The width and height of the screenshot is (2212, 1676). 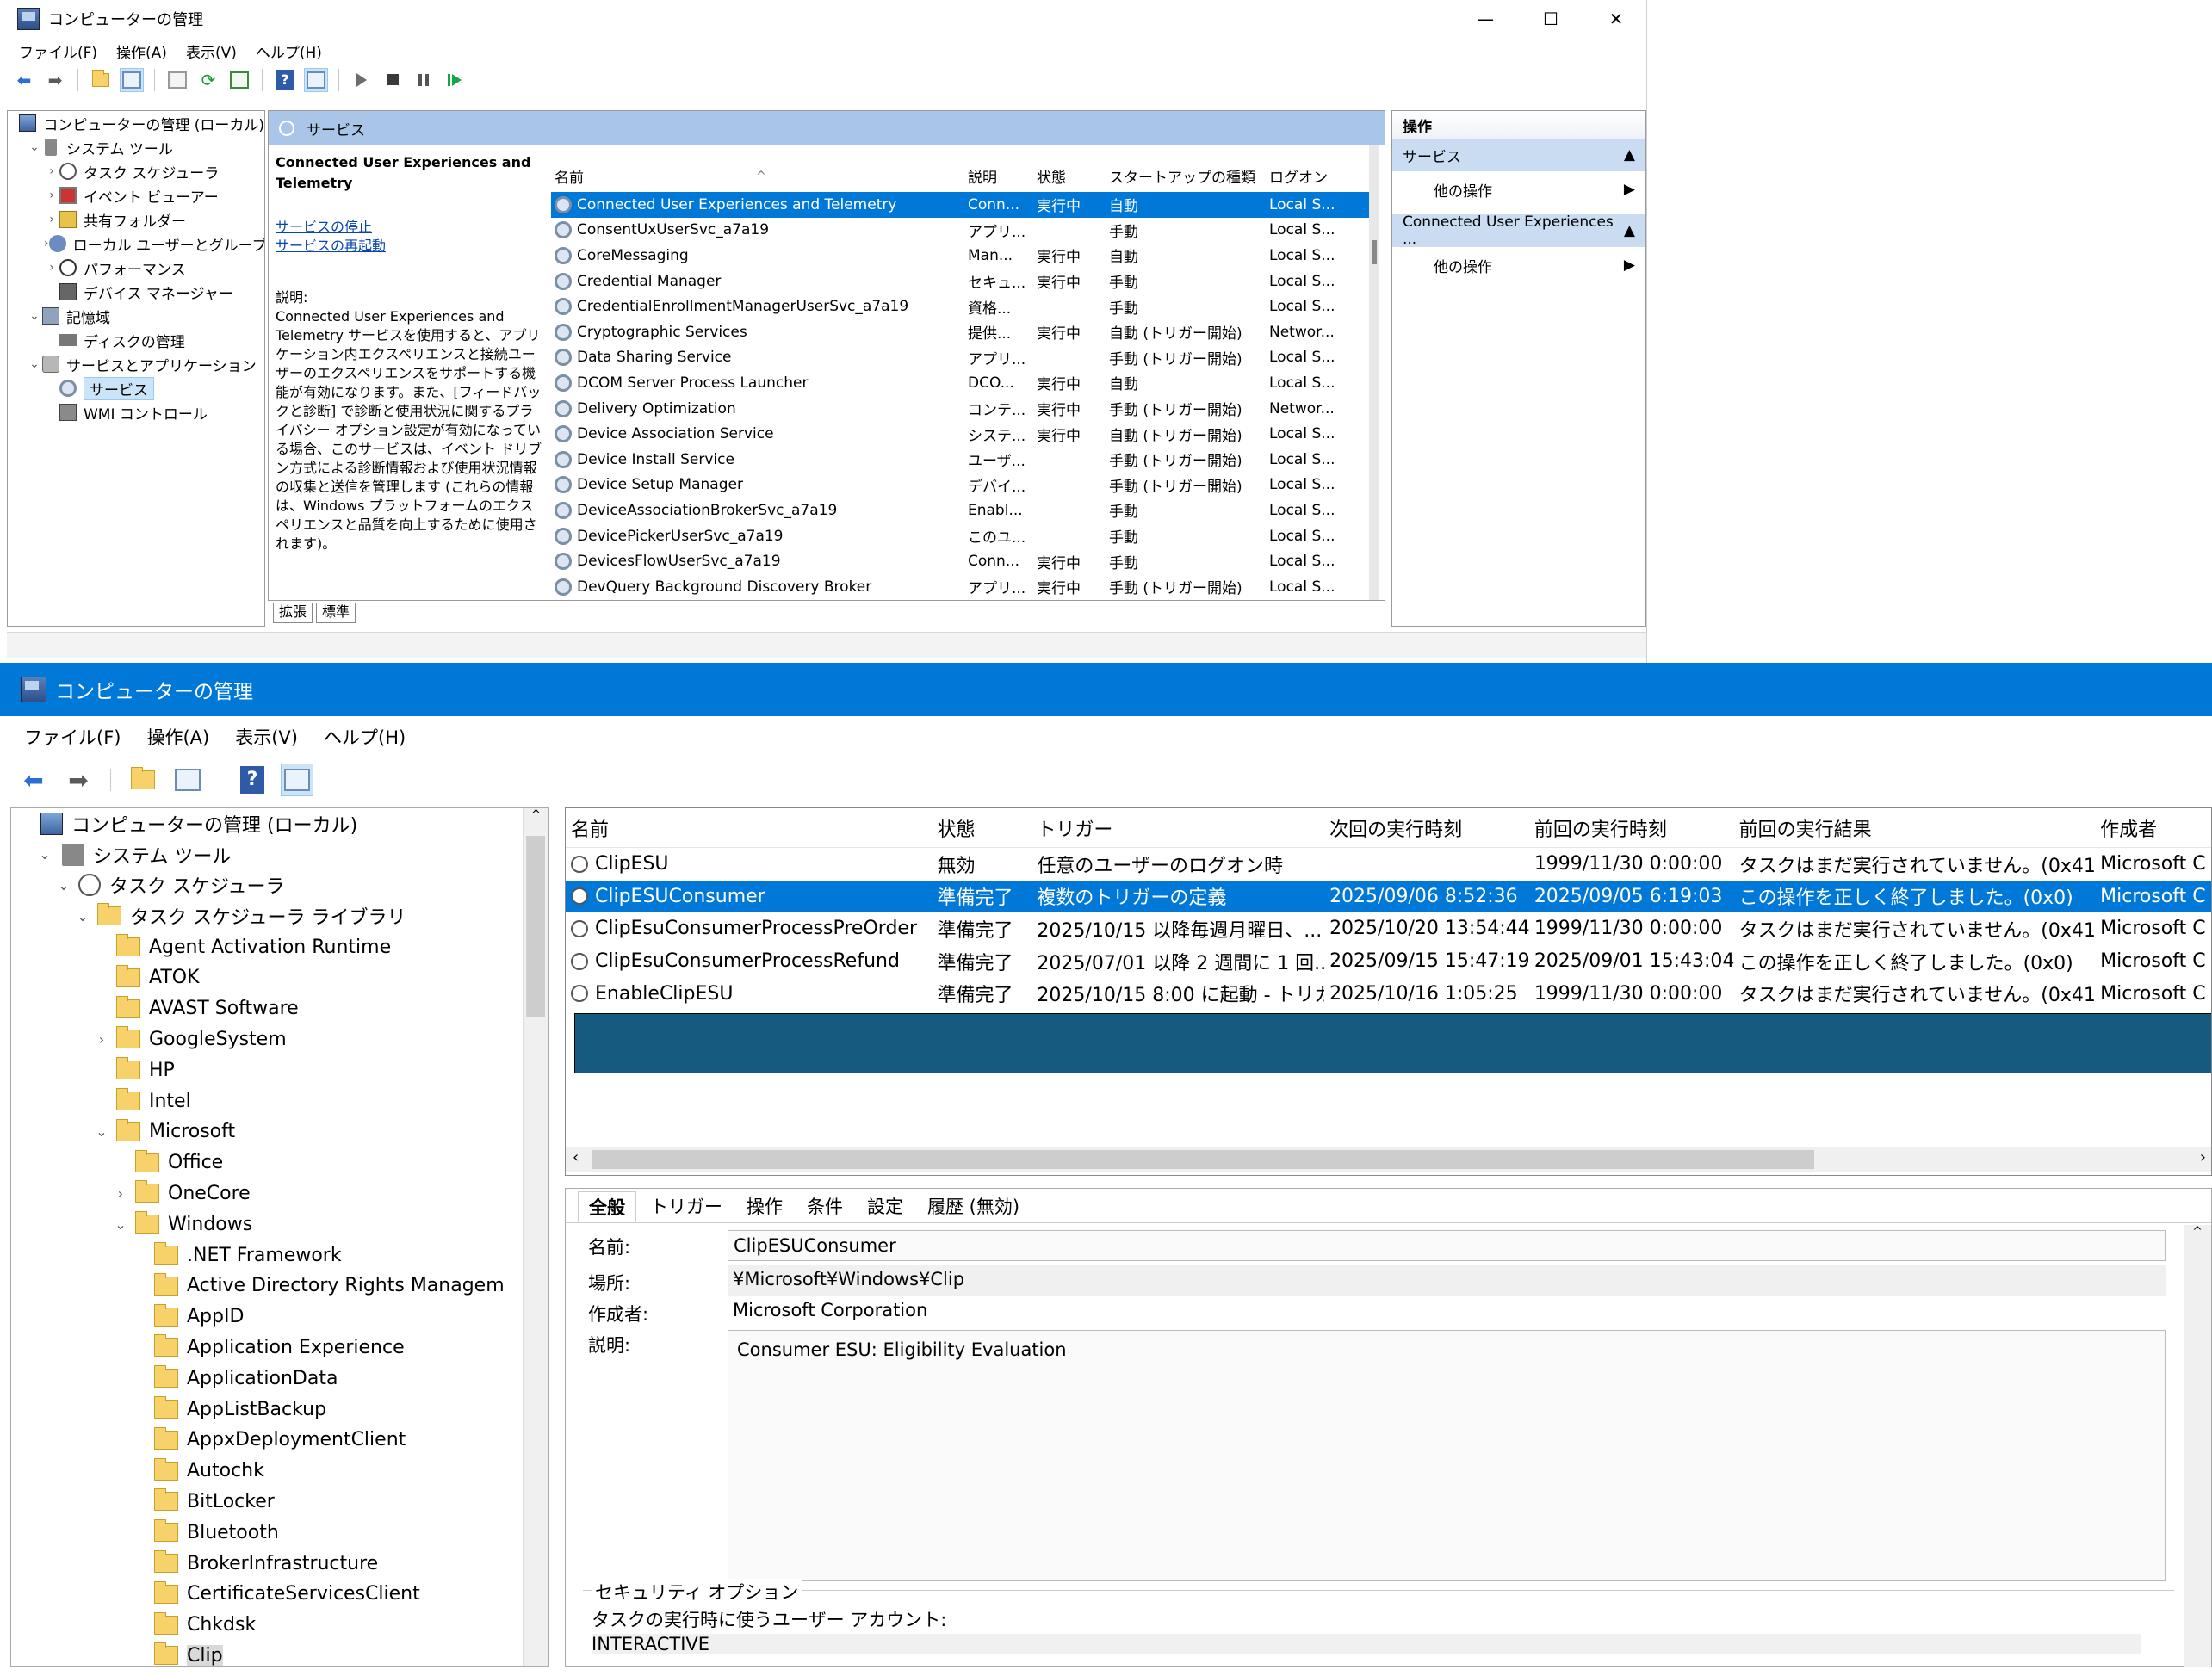 What do you see at coordinates (279, 1532) in the screenshot?
I see `tree-item: Bluetooth` at bounding box center [279, 1532].